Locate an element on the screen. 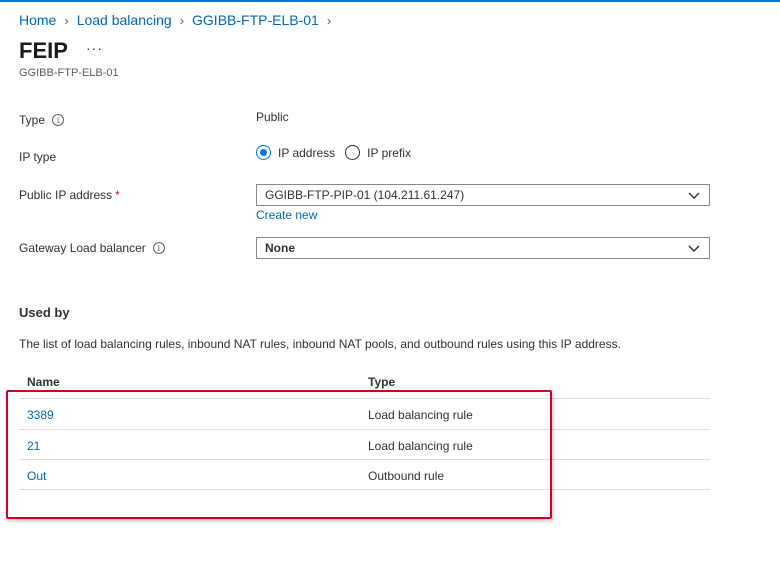 Image resolution: width=780 pixels, height=574 pixels. radio-ip-prefix: IP prefix is located at coordinates (378, 152).